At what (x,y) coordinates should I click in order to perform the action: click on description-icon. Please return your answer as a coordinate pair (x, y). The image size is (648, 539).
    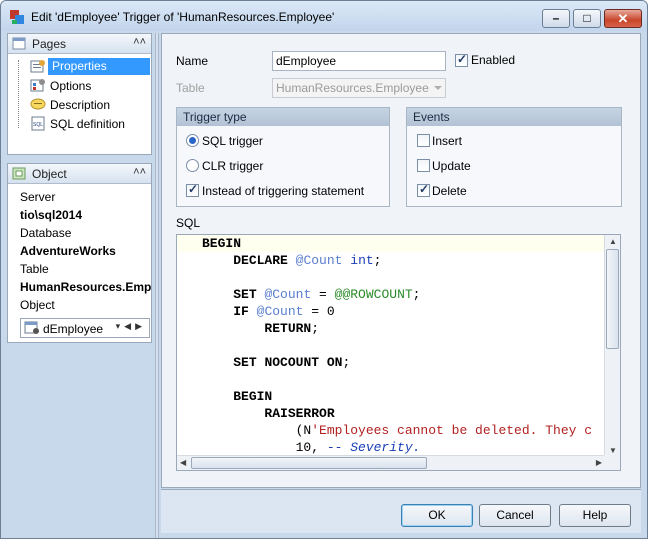
    Looking at the image, I should click on (38, 104).